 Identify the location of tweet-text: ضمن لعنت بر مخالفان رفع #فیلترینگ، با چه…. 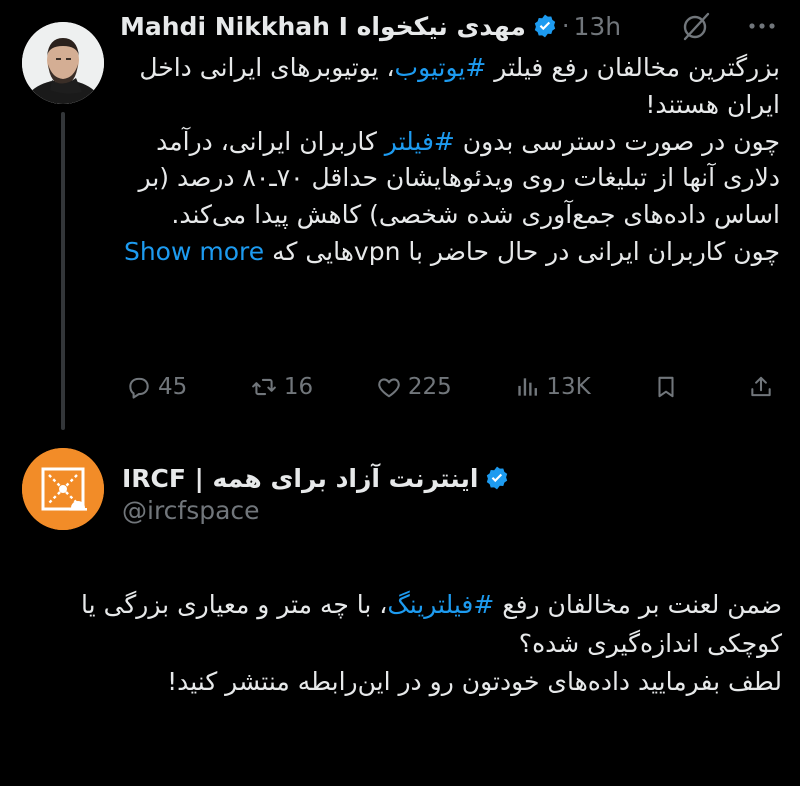
(400, 644).